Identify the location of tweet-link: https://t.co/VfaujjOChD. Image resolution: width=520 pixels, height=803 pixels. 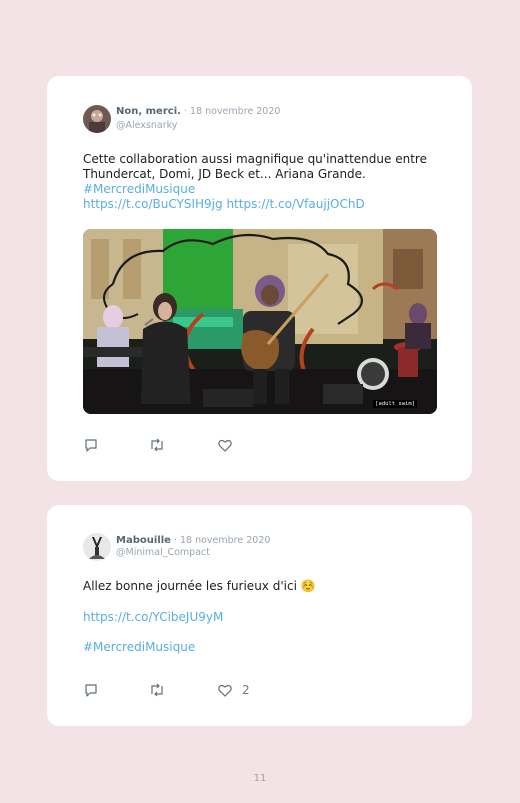
(295, 204).